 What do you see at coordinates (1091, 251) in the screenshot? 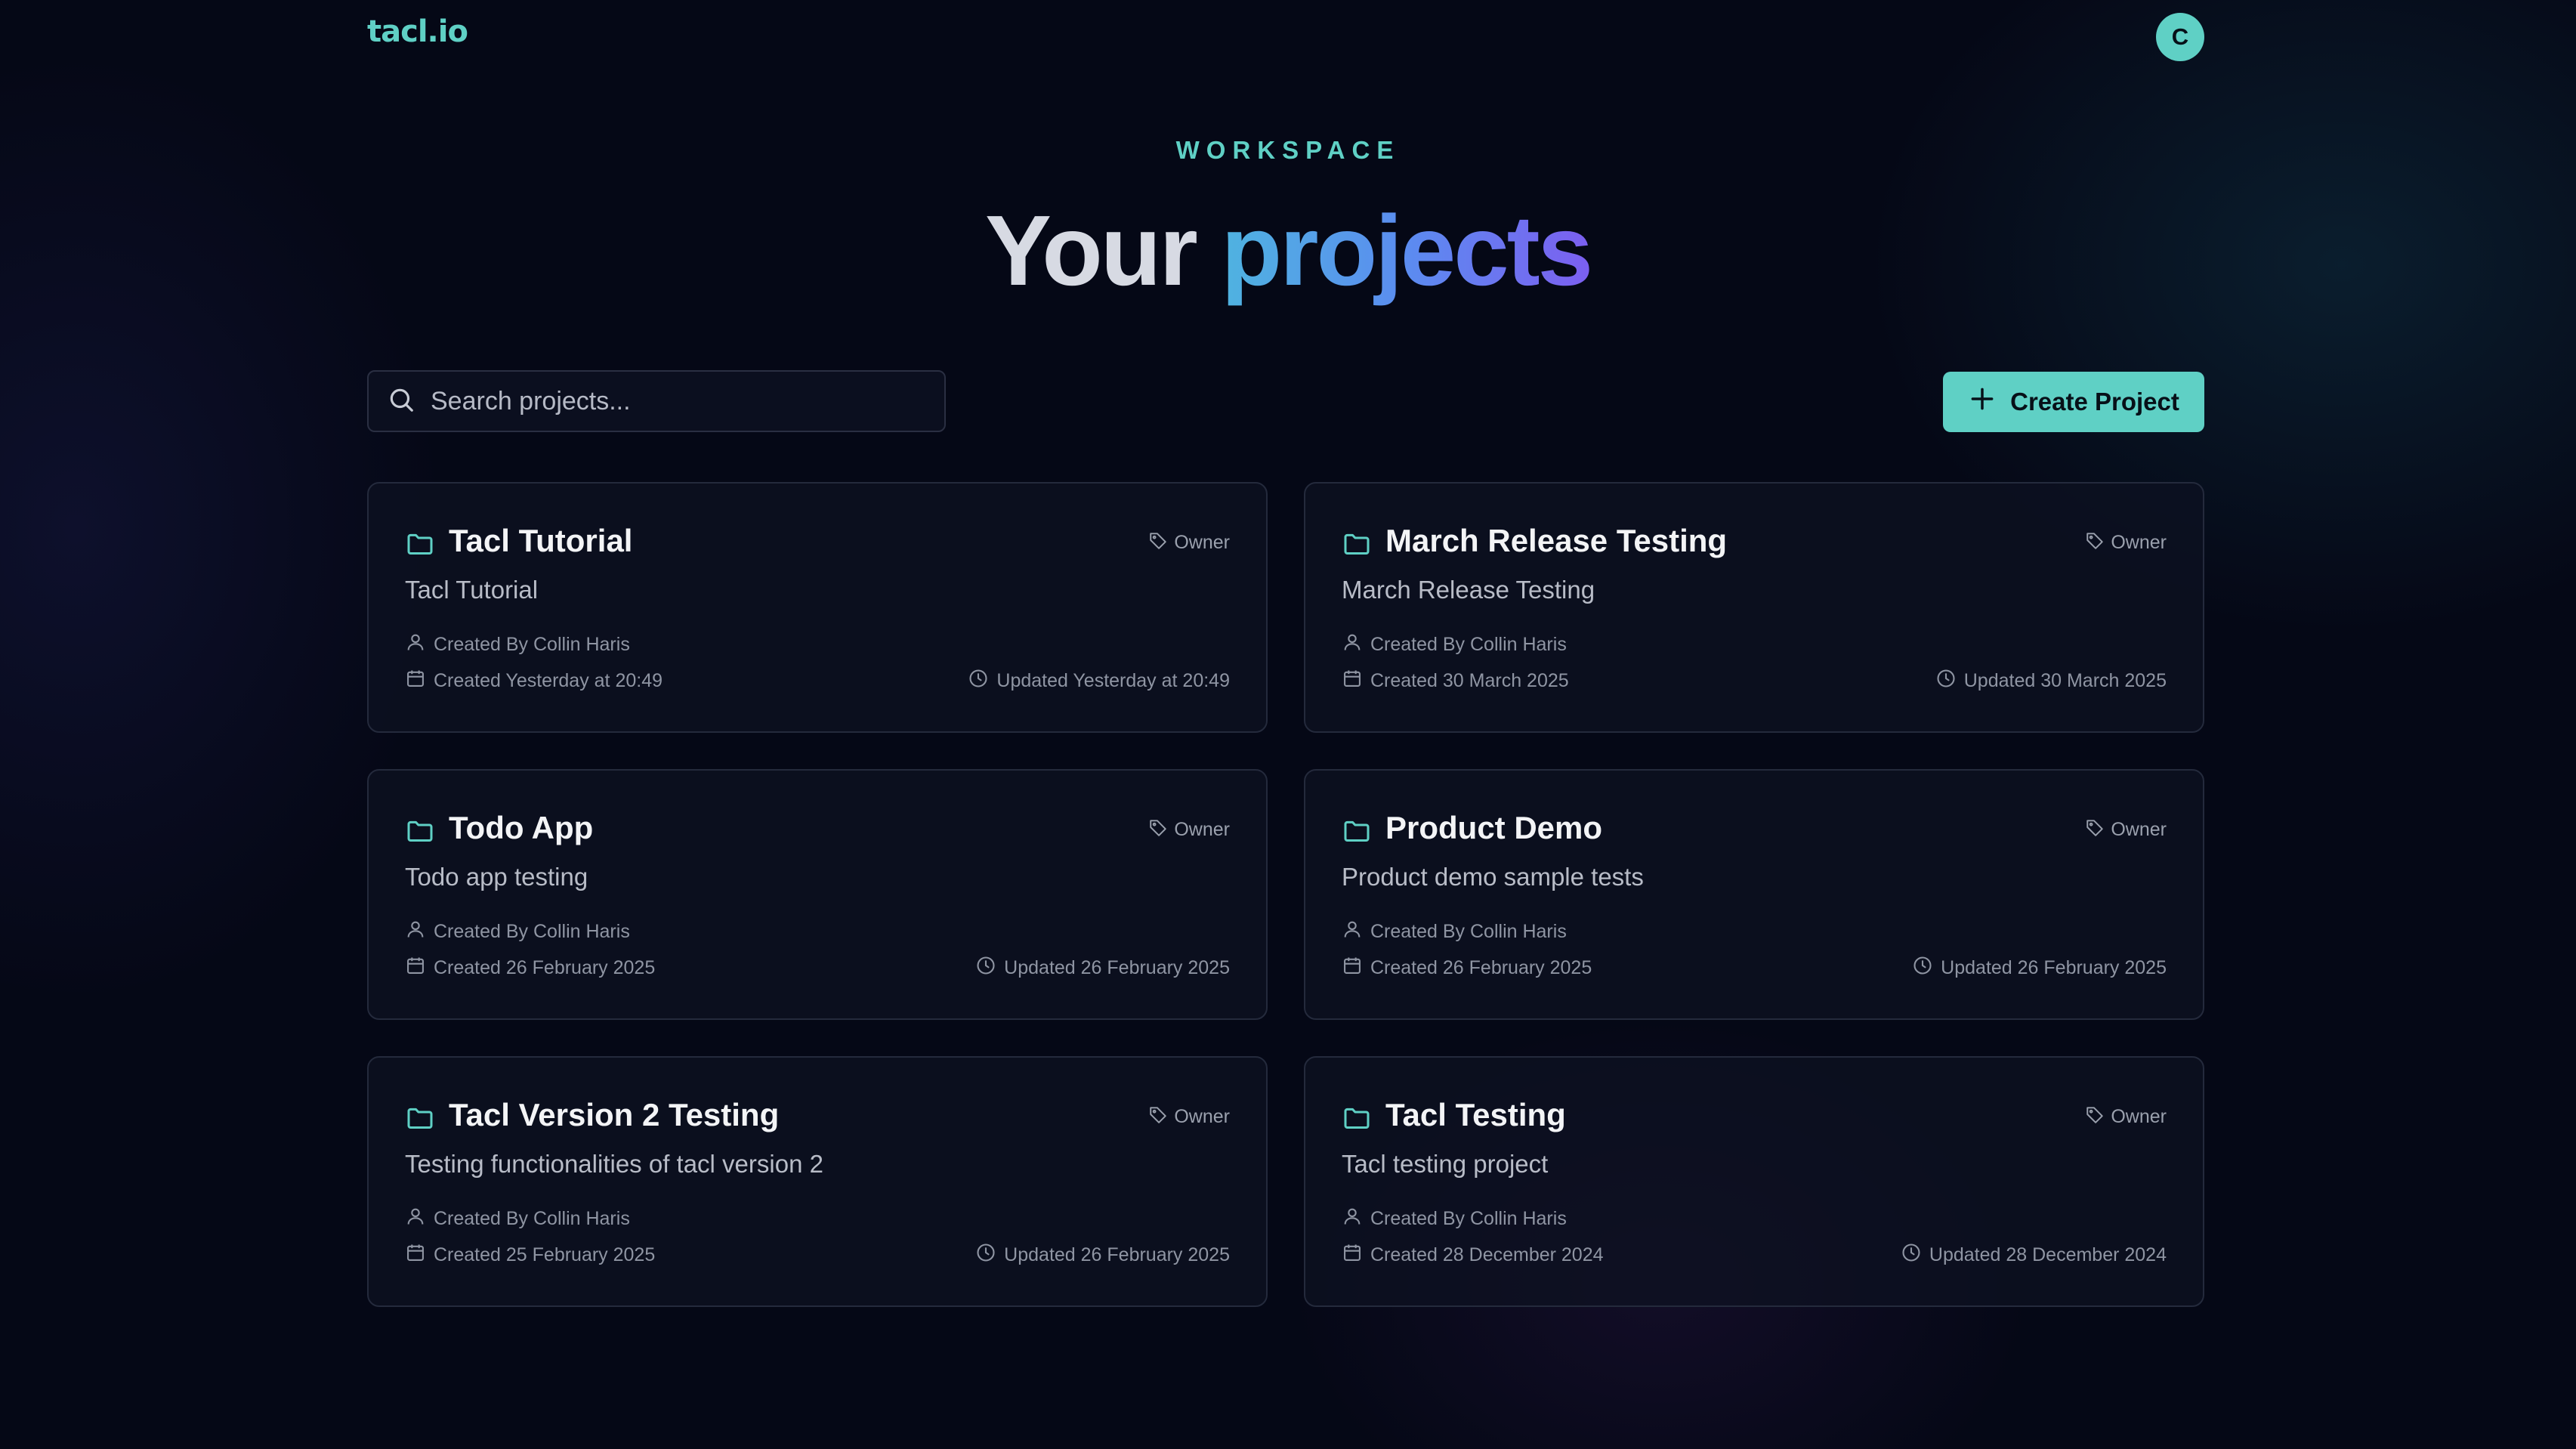
I see `page-title-part1: Your` at bounding box center [1091, 251].